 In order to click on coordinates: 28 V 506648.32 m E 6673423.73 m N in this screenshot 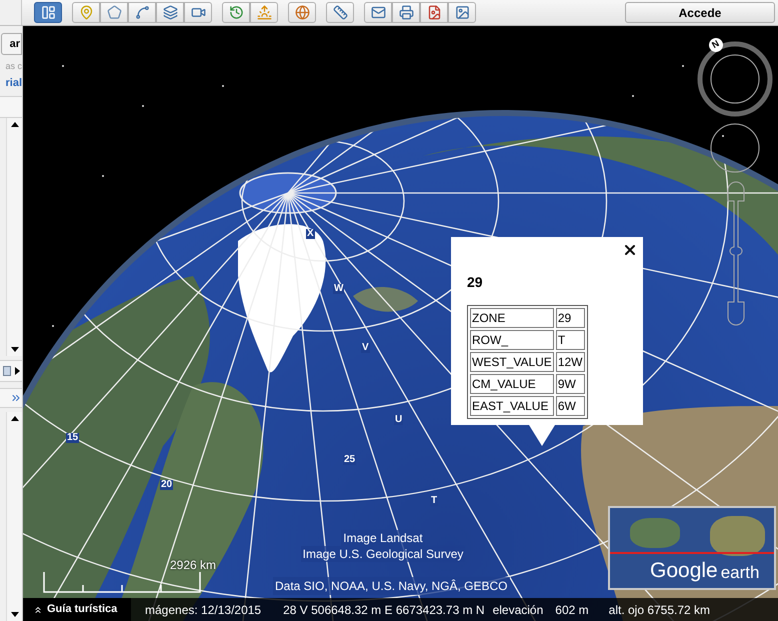, I will do `click(384, 610)`.